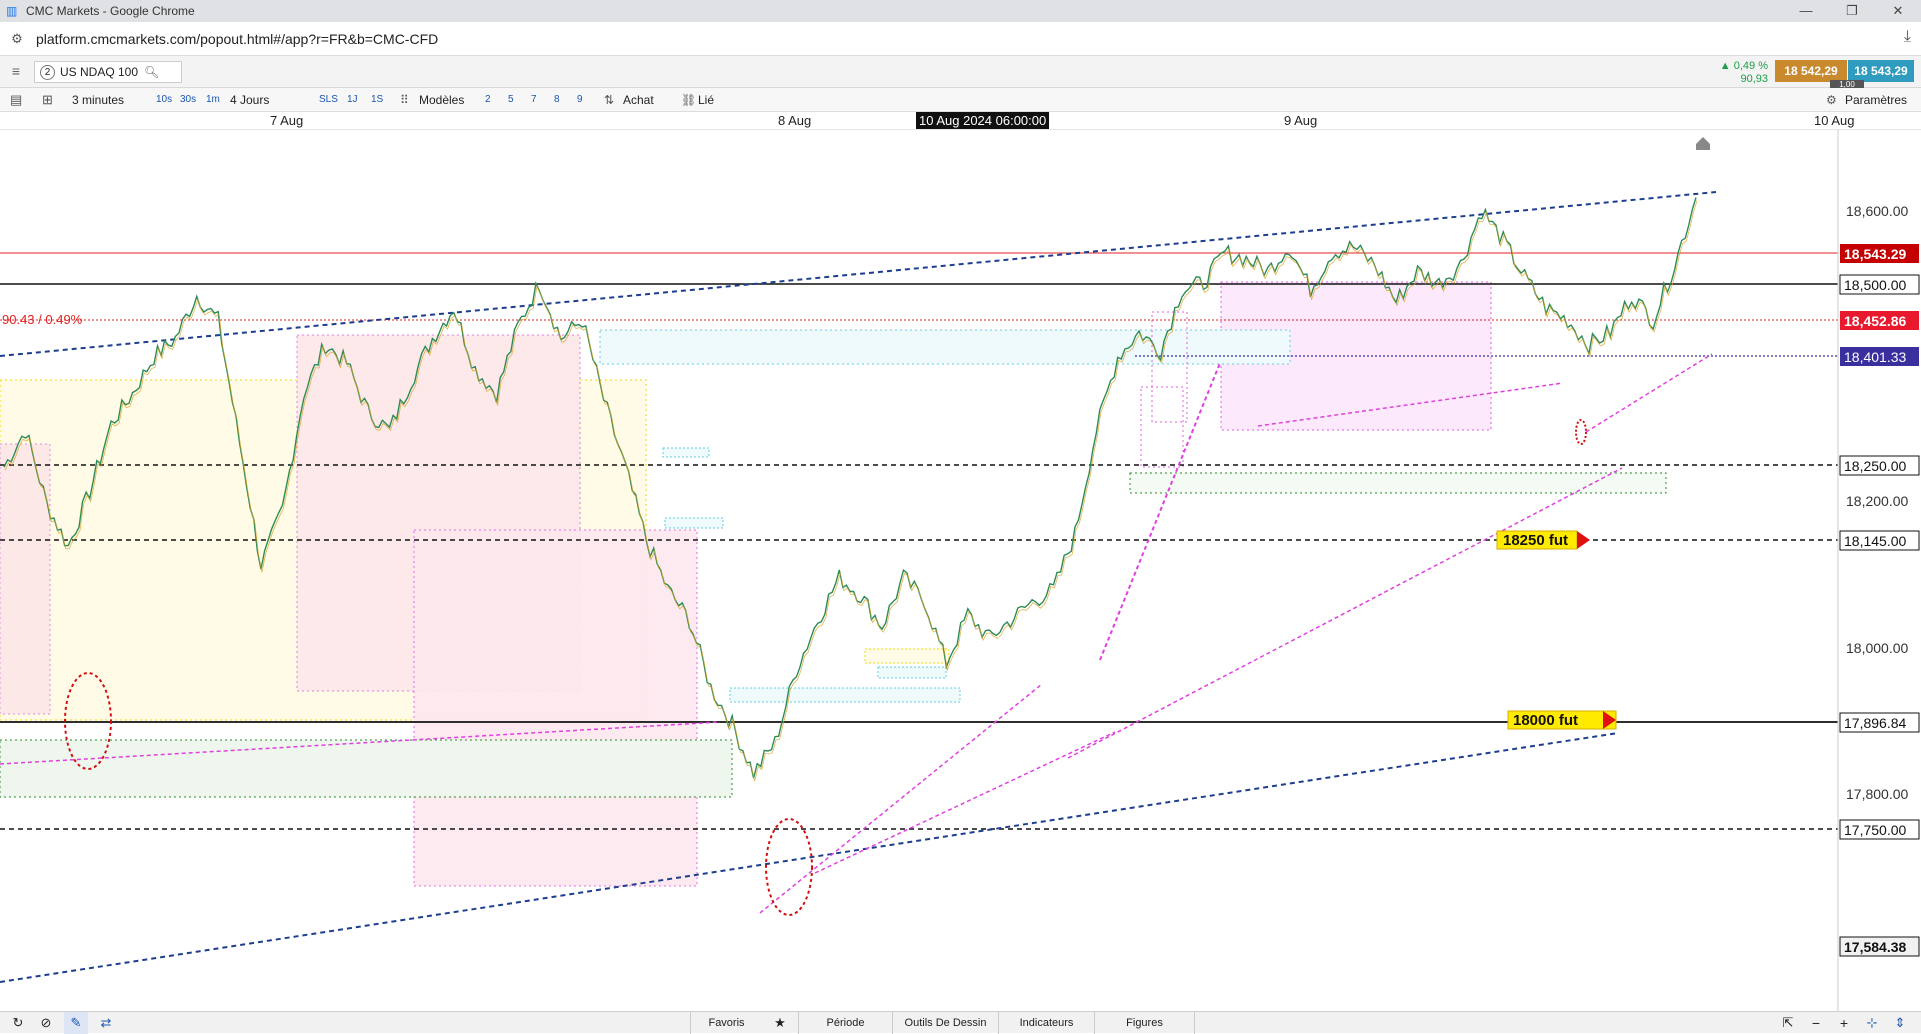 This screenshot has height=1034, width=1921. Describe the element at coordinates (1875, 947) in the screenshot. I see `price-tag-8: 17,584.38` at that location.